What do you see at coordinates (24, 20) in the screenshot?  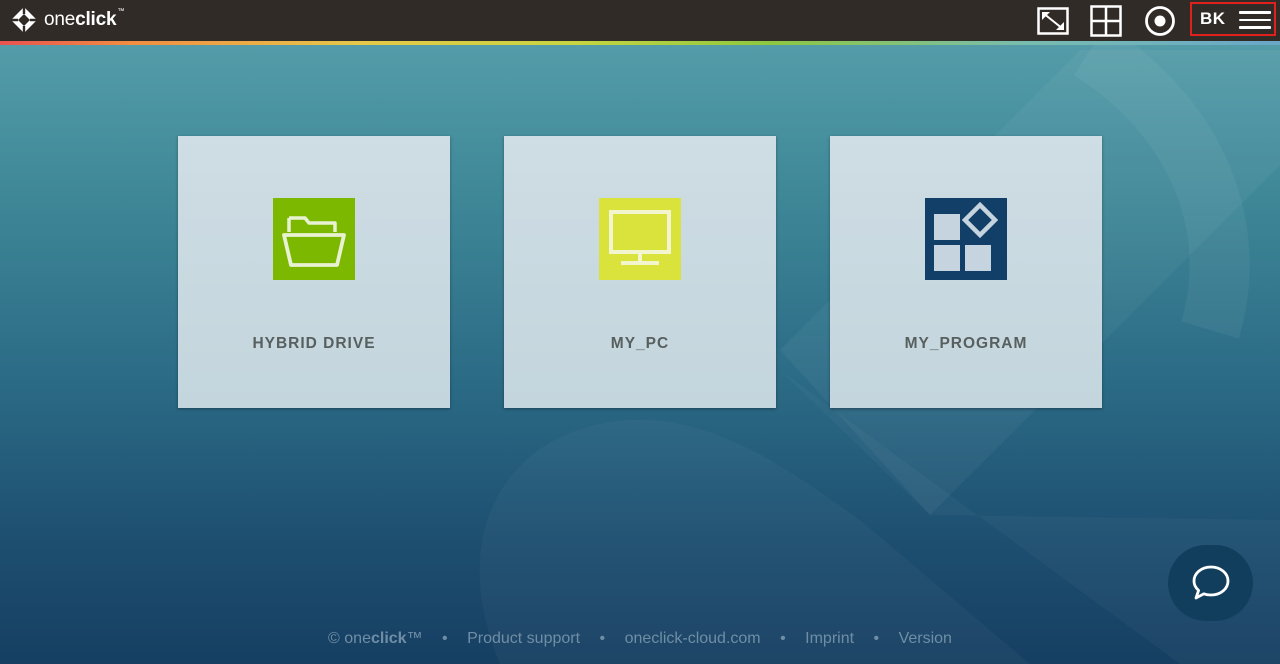 I see `oneclick-logo-icon` at bounding box center [24, 20].